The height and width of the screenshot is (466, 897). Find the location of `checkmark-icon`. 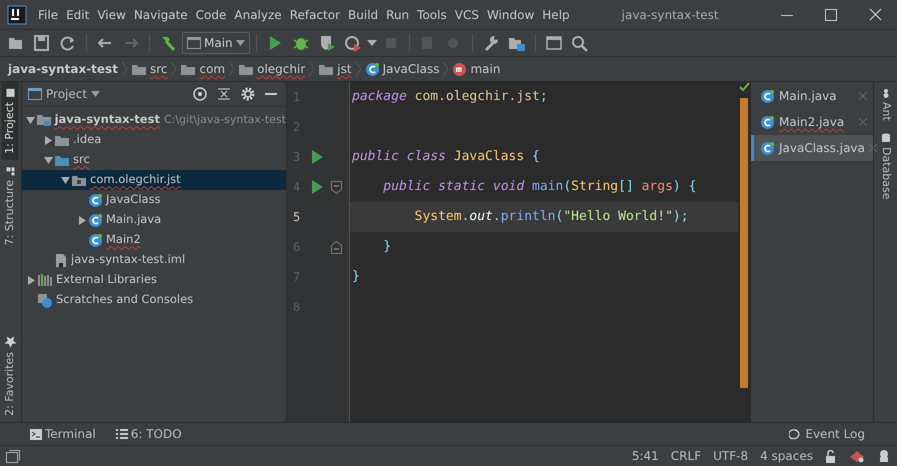

checkmark-icon is located at coordinates (744, 87).